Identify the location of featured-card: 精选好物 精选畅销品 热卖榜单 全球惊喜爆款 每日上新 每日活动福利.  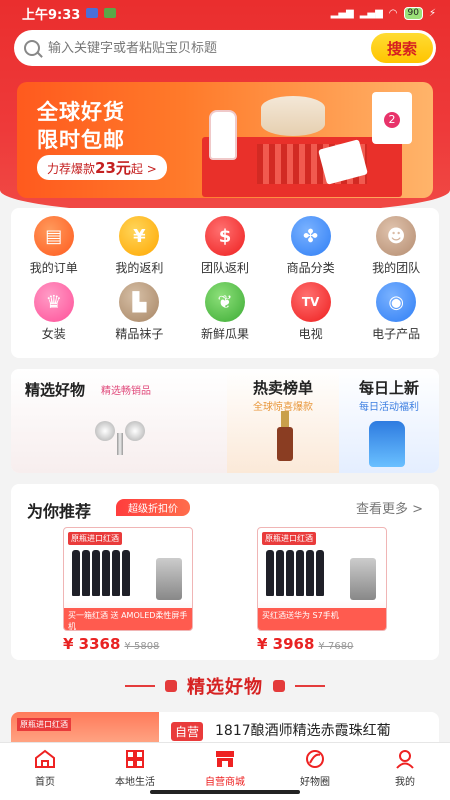
(225, 421).